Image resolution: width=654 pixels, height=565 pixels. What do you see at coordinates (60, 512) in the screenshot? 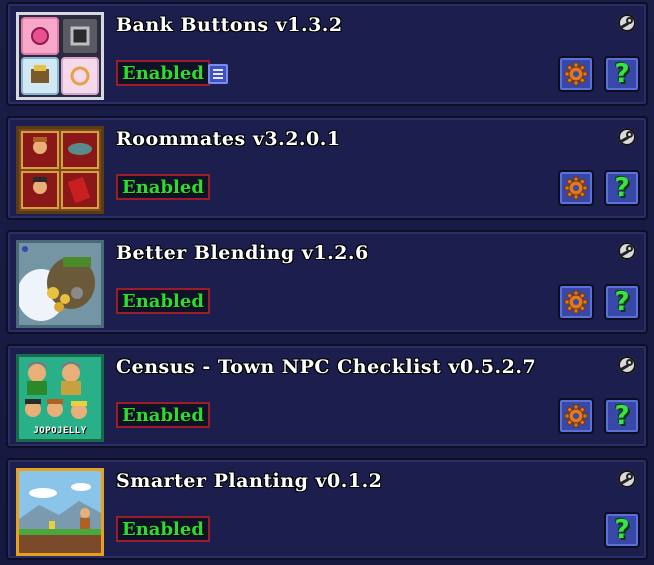
I see `smarter-planting-icon` at bounding box center [60, 512].